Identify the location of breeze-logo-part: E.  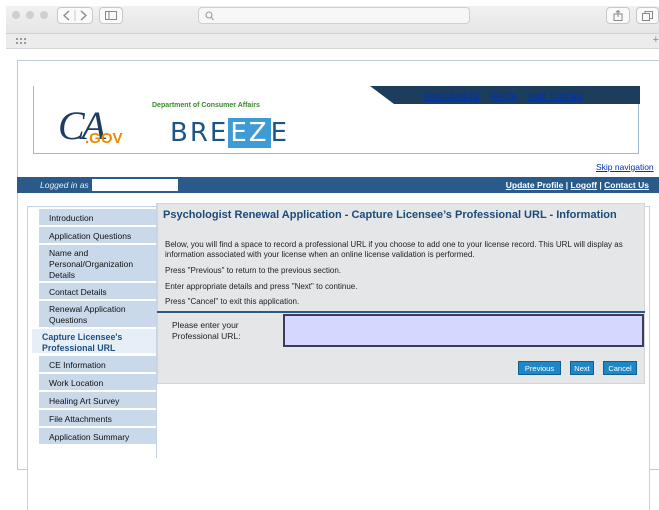
(280, 133).